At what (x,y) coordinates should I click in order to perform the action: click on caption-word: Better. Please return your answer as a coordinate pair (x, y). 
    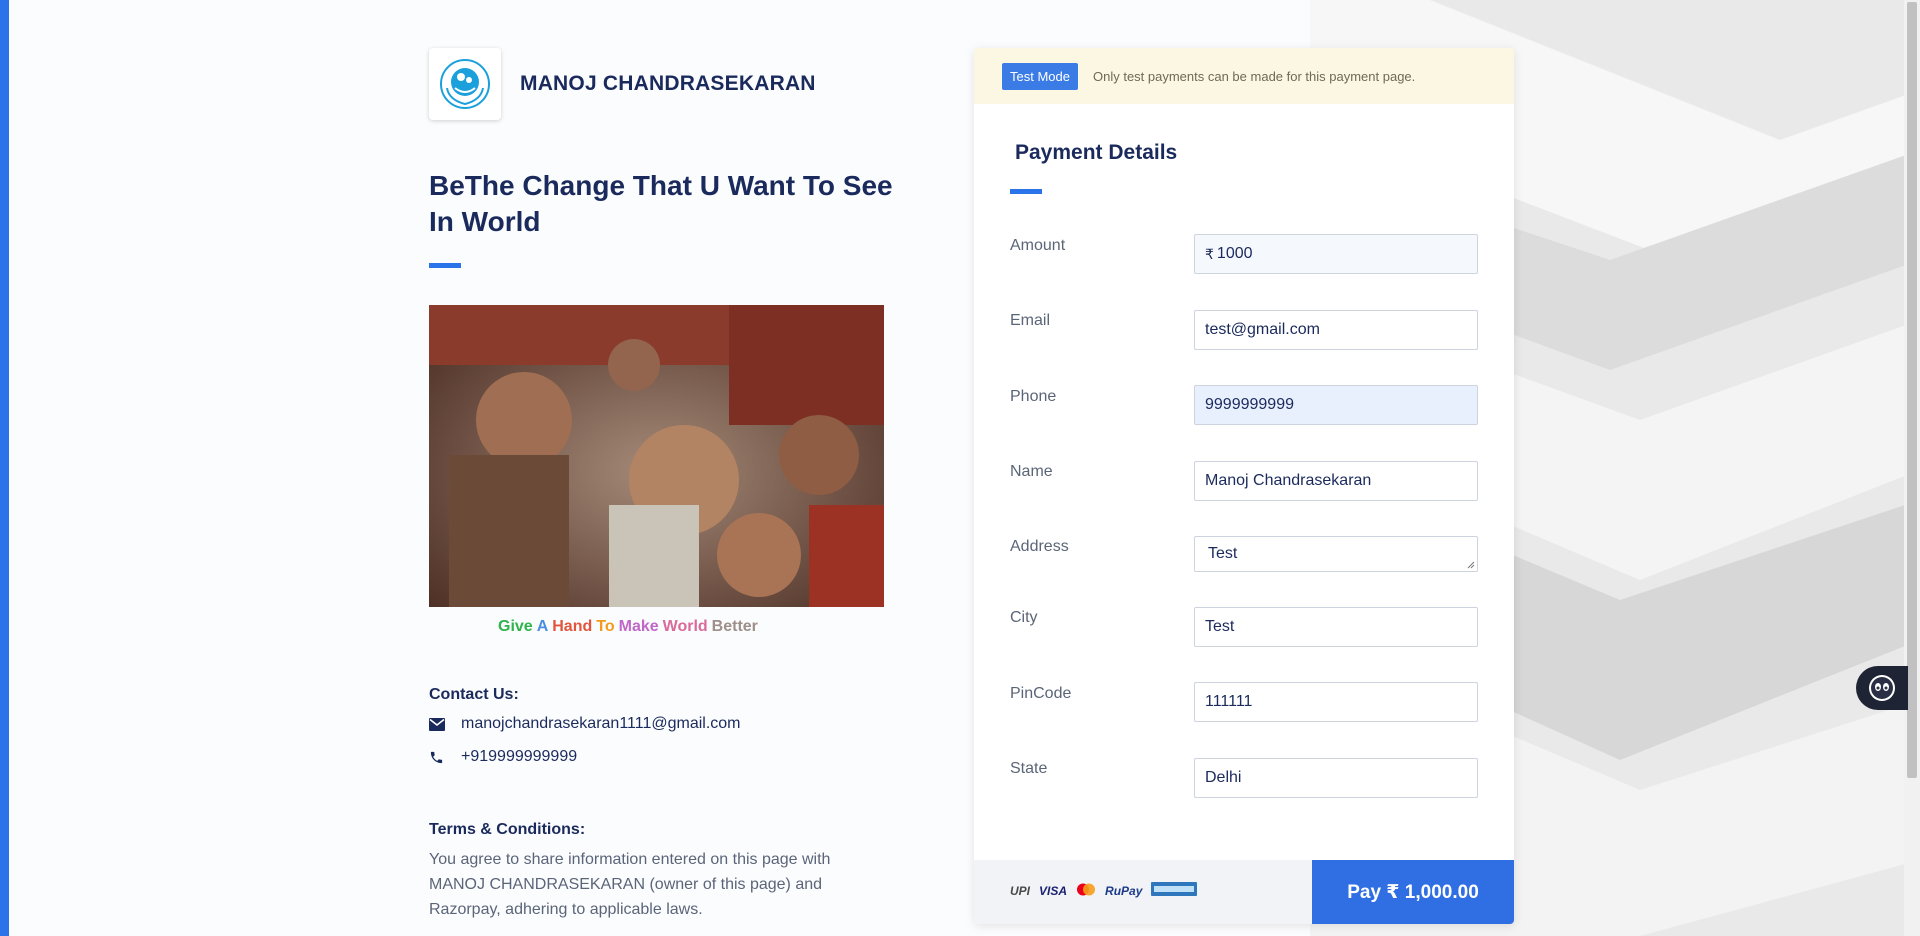
    Looking at the image, I should click on (734, 626).